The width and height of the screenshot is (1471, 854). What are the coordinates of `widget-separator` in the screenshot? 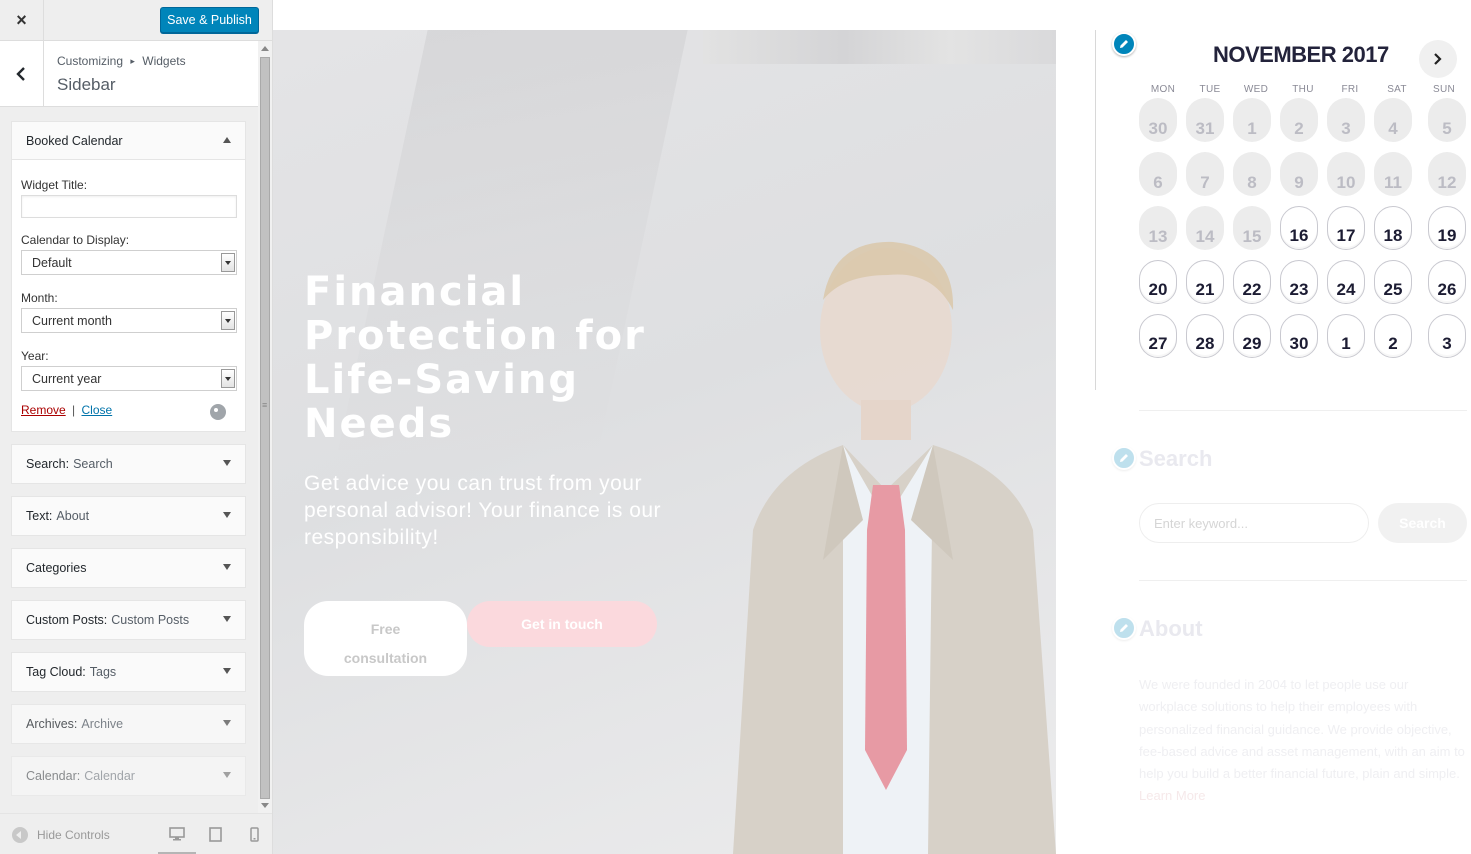 It's located at (1303, 580).